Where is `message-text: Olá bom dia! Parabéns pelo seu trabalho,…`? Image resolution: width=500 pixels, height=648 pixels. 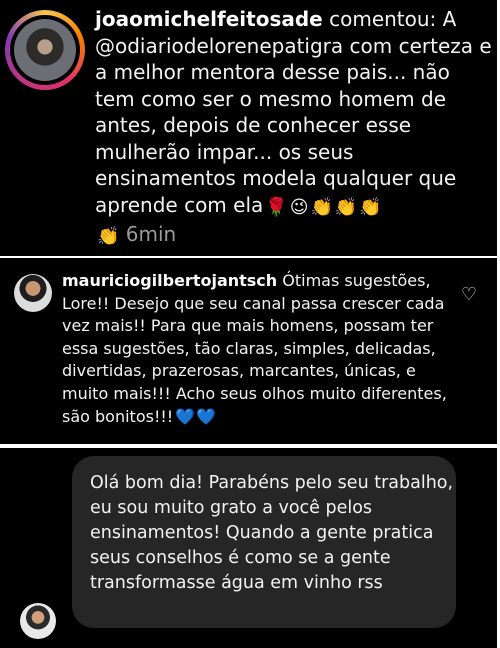 message-text: Olá bom dia! Parabéns pelo seu trabalho,… is located at coordinates (272, 533).